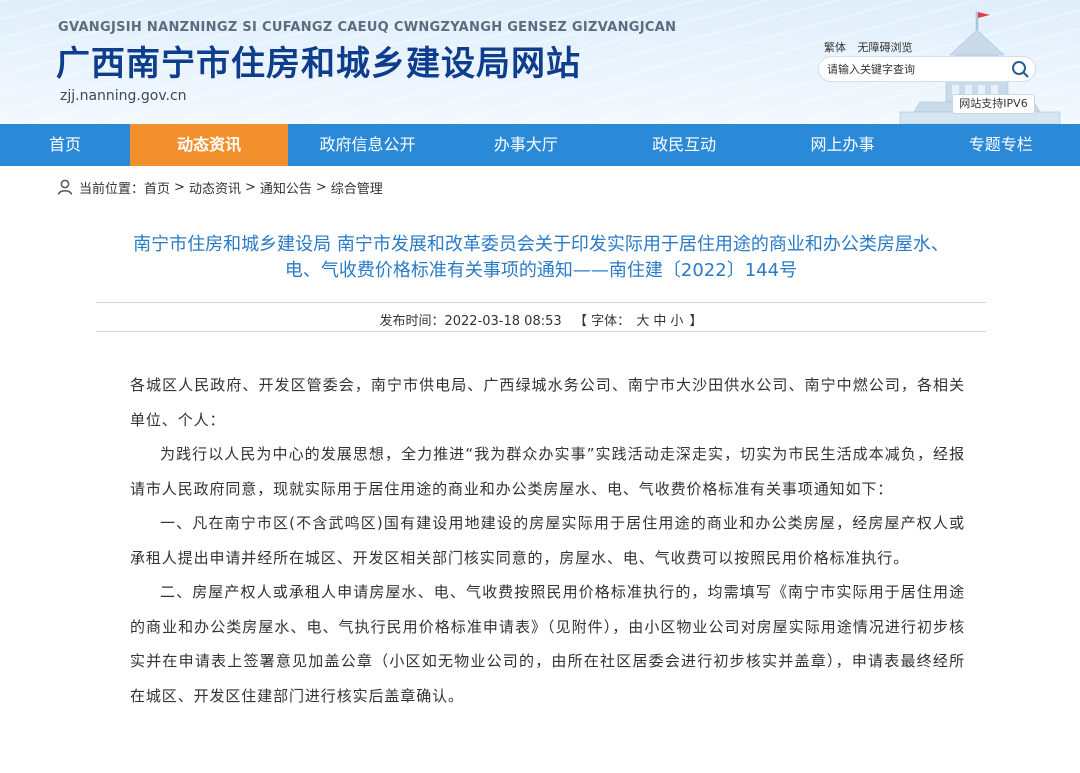 The width and height of the screenshot is (1080, 773). Describe the element at coordinates (367, 145) in the screenshot. I see `nav-gov-info: 政府信息公开` at that location.